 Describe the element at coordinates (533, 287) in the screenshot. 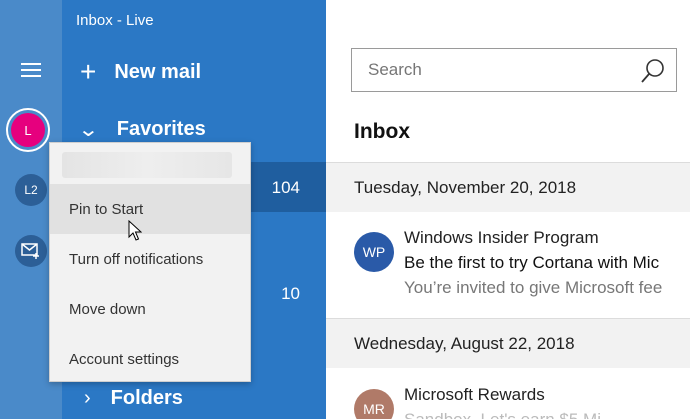

I see `message-preview: You’re invited to give Microsoft fee` at that location.